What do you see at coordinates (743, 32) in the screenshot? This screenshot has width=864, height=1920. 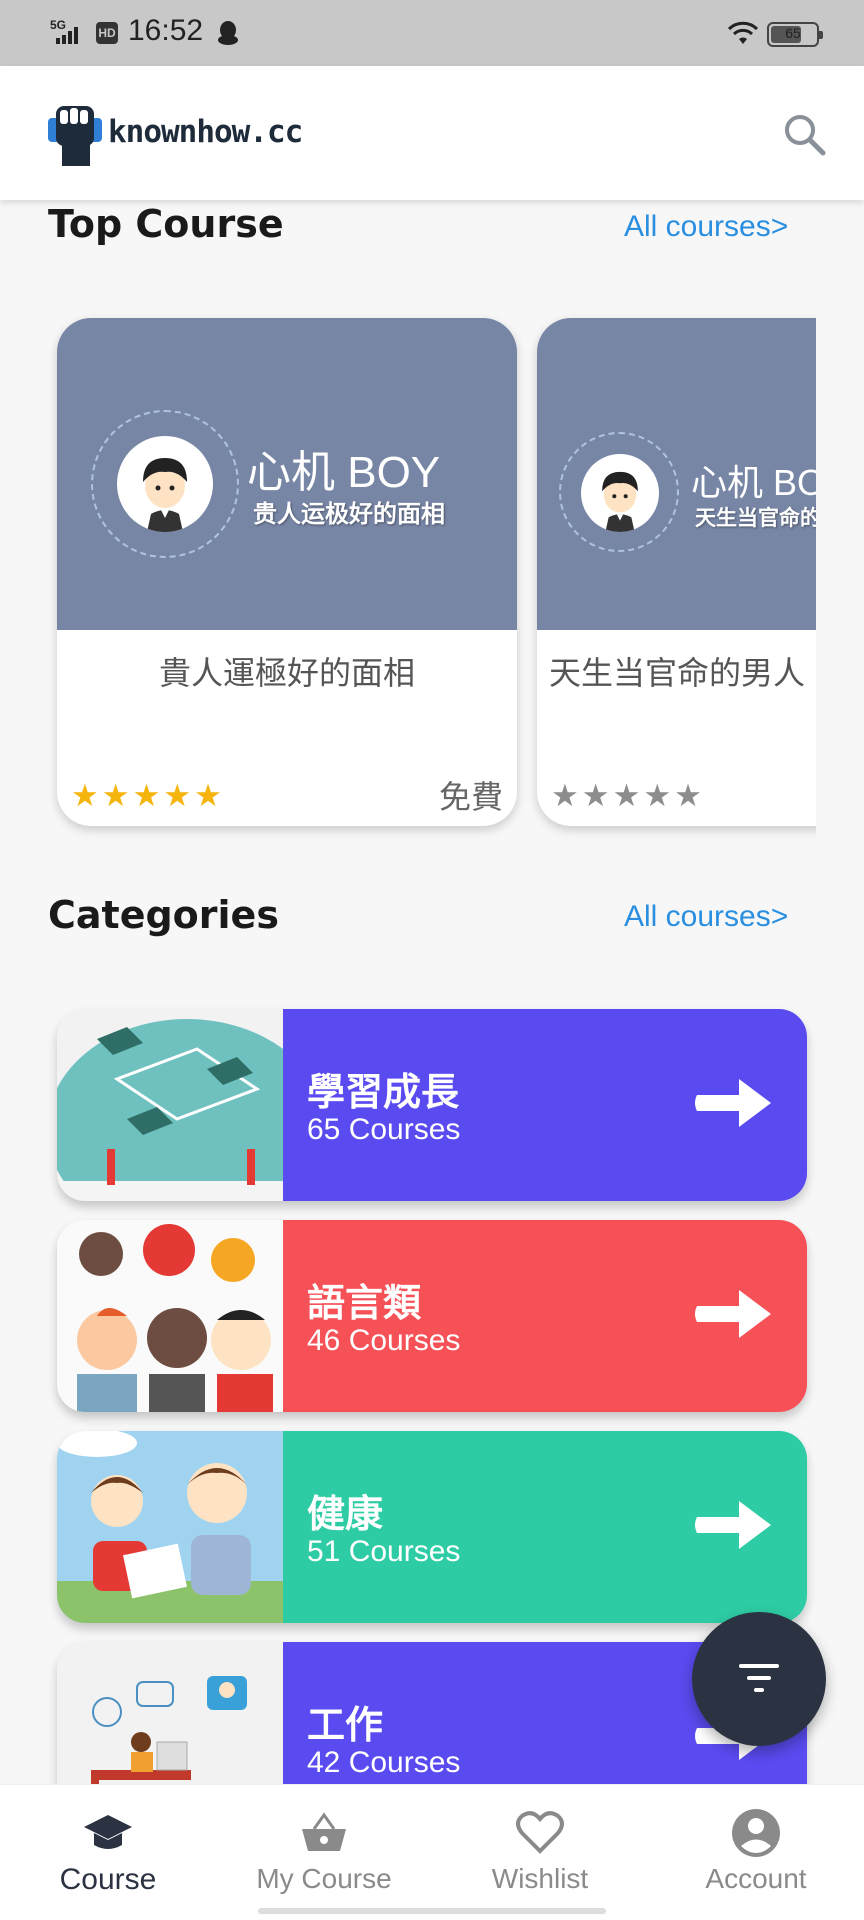 I see `wifi-icon` at bounding box center [743, 32].